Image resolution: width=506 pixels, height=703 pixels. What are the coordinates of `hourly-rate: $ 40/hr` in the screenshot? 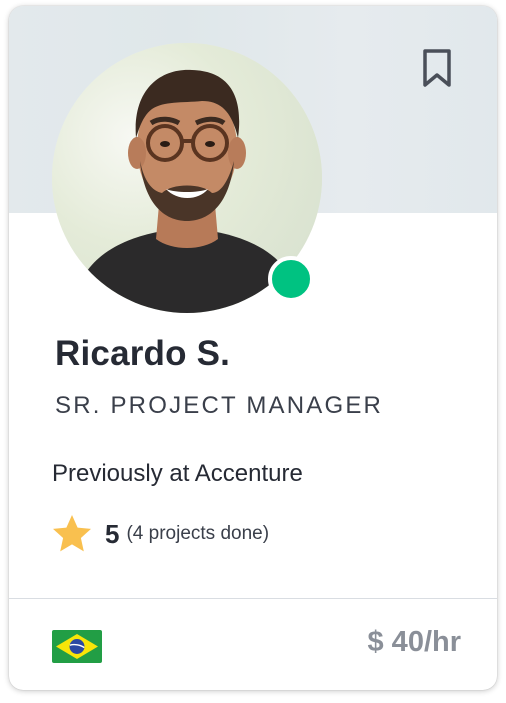 It's located at (414, 642).